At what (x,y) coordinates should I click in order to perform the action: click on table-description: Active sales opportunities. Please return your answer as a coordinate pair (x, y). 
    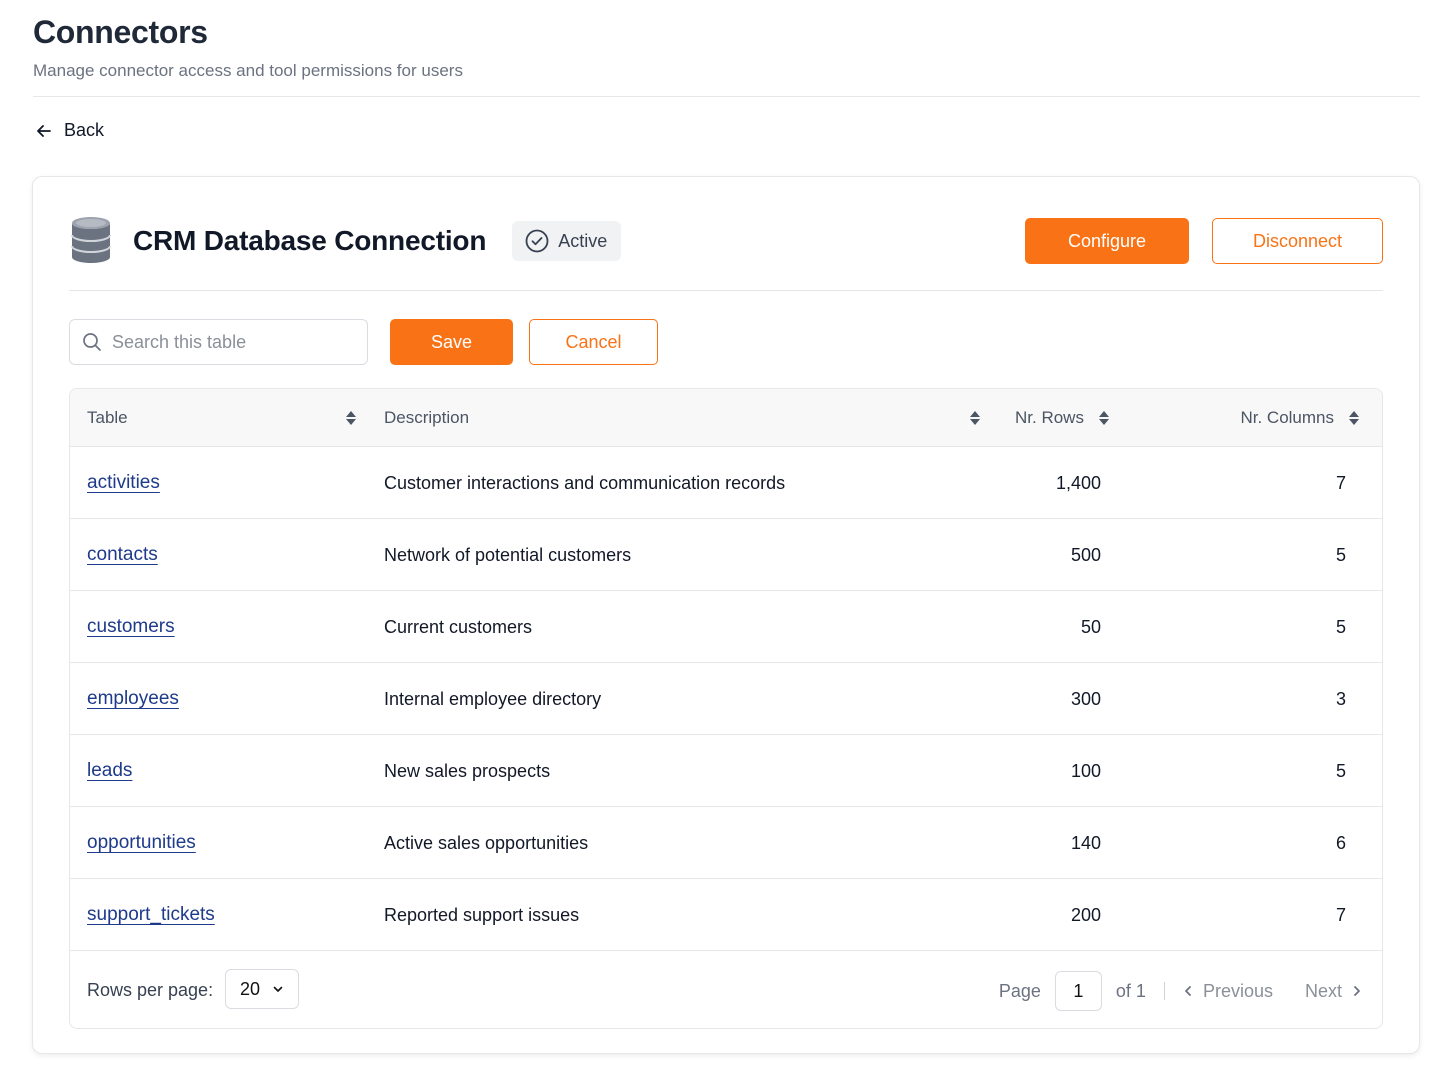
    Looking at the image, I should click on (486, 842).